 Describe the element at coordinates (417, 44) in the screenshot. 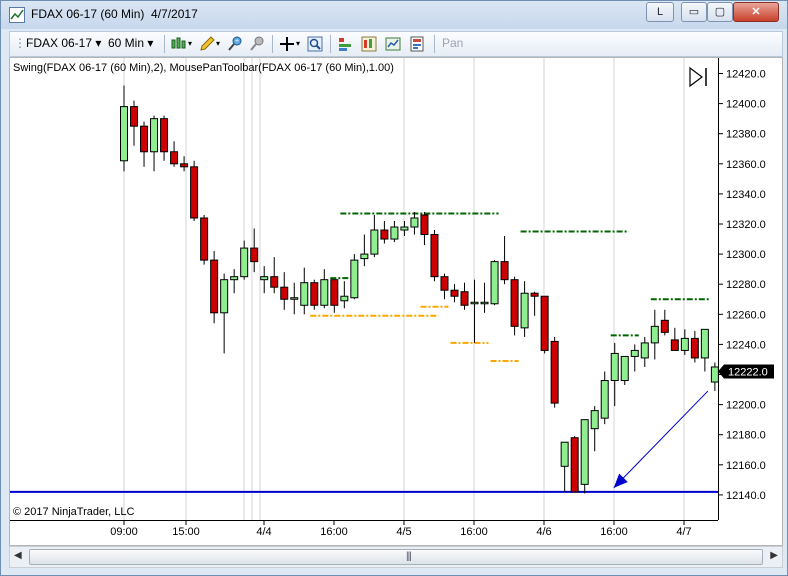

I see `templates-icon` at that location.